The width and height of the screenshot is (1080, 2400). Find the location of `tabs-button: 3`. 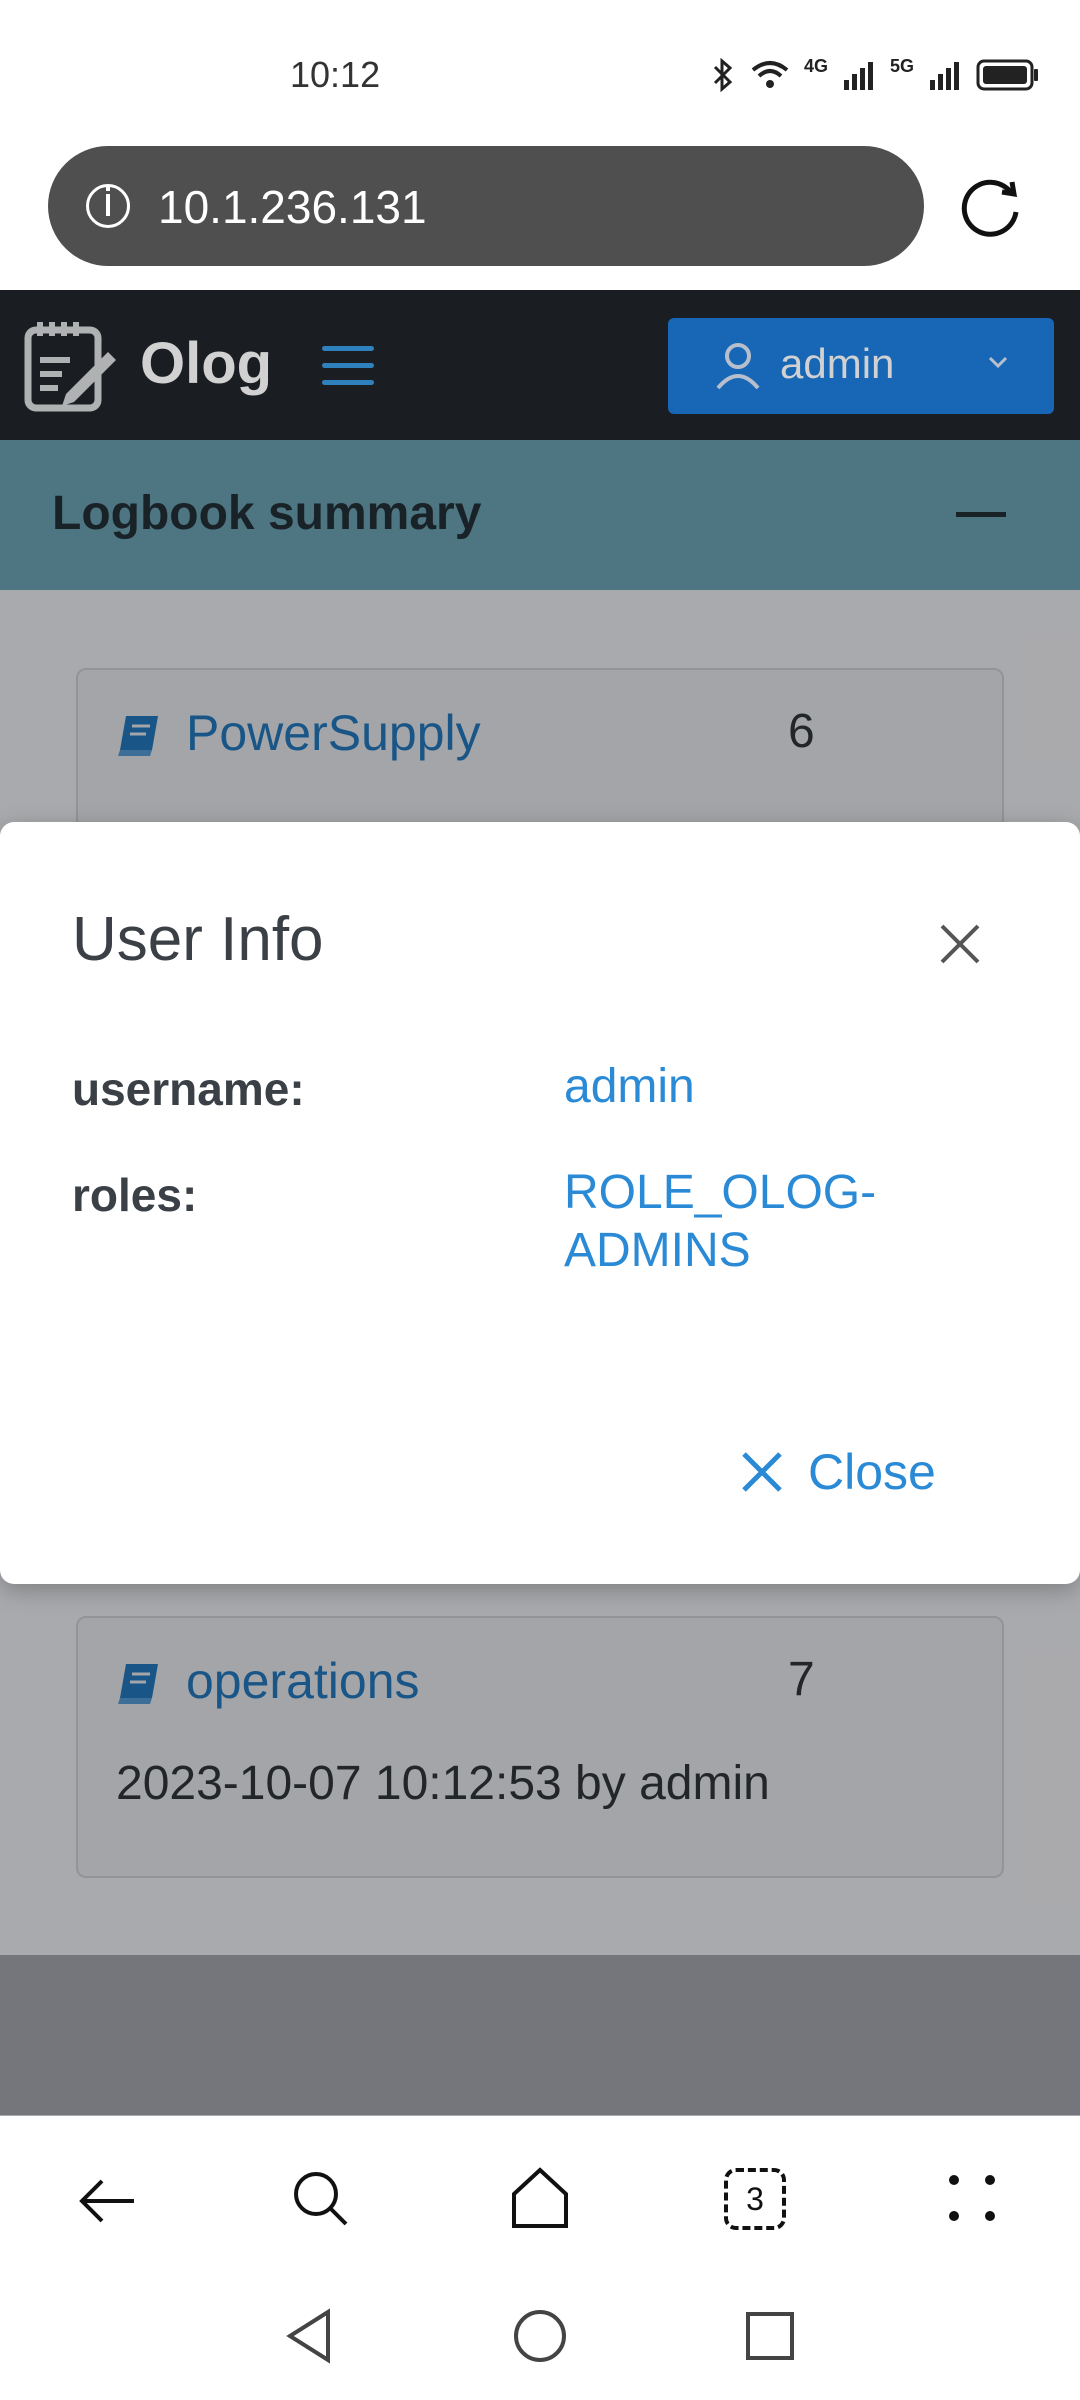

tabs-button: 3 is located at coordinates (755, 2199).